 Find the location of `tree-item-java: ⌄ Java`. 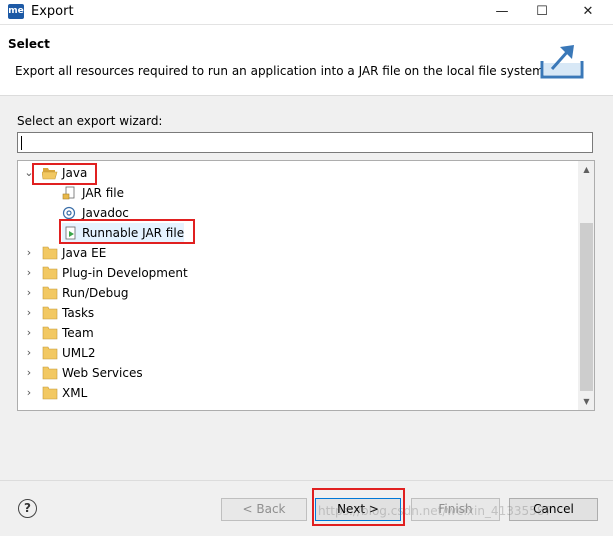

tree-item-java: ⌄ Java is located at coordinates (288, 173).